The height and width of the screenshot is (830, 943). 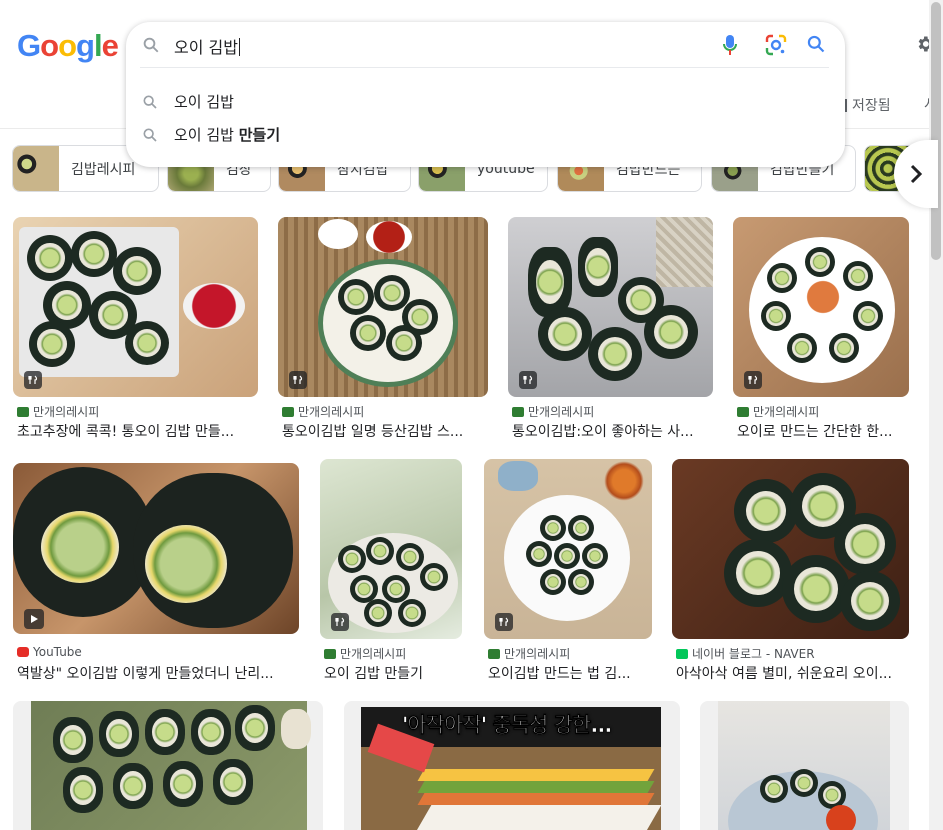 I want to click on result-source: 네이버 블로그 - NAVER, so click(x=745, y=653).